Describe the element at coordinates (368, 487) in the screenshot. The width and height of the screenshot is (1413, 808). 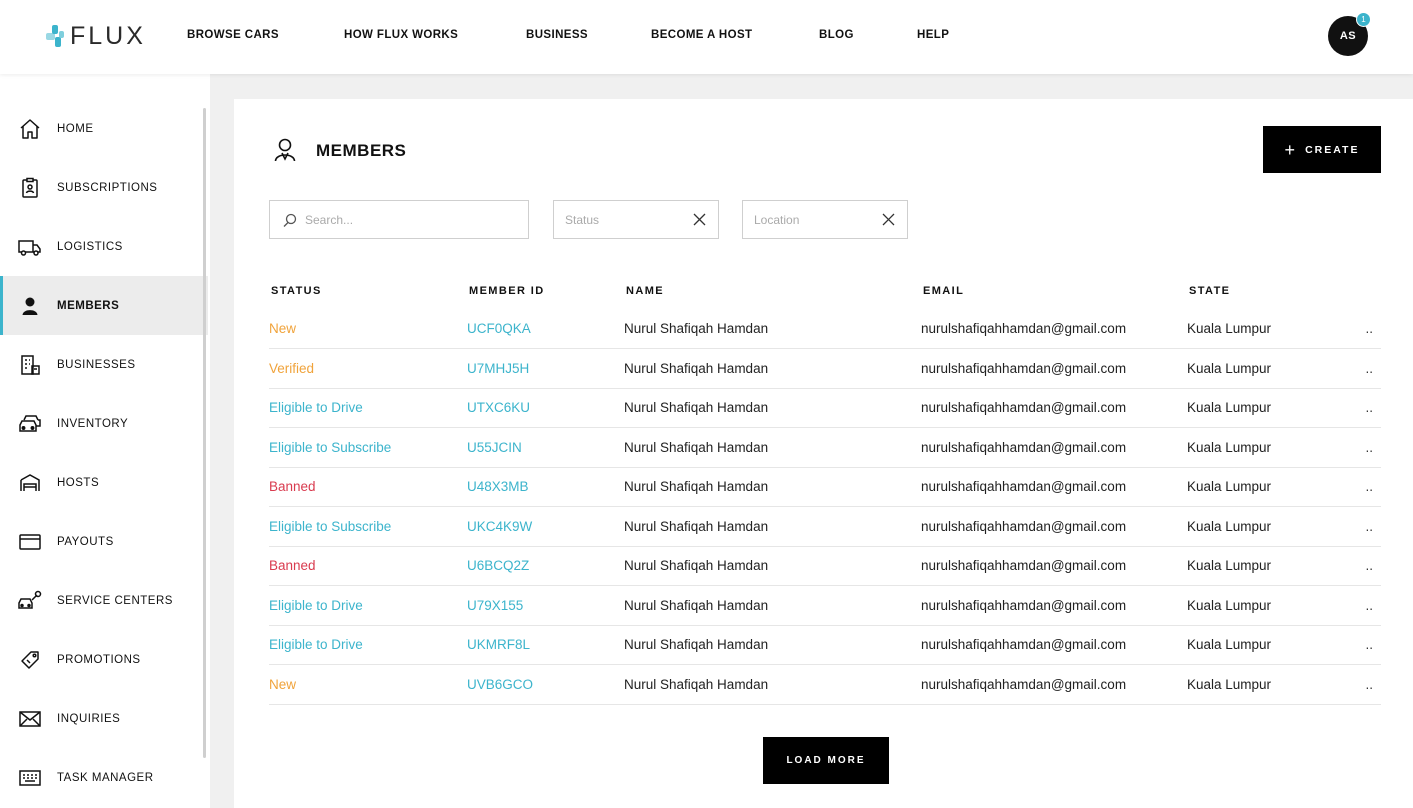
I see `status-cell: Banned` at that location.